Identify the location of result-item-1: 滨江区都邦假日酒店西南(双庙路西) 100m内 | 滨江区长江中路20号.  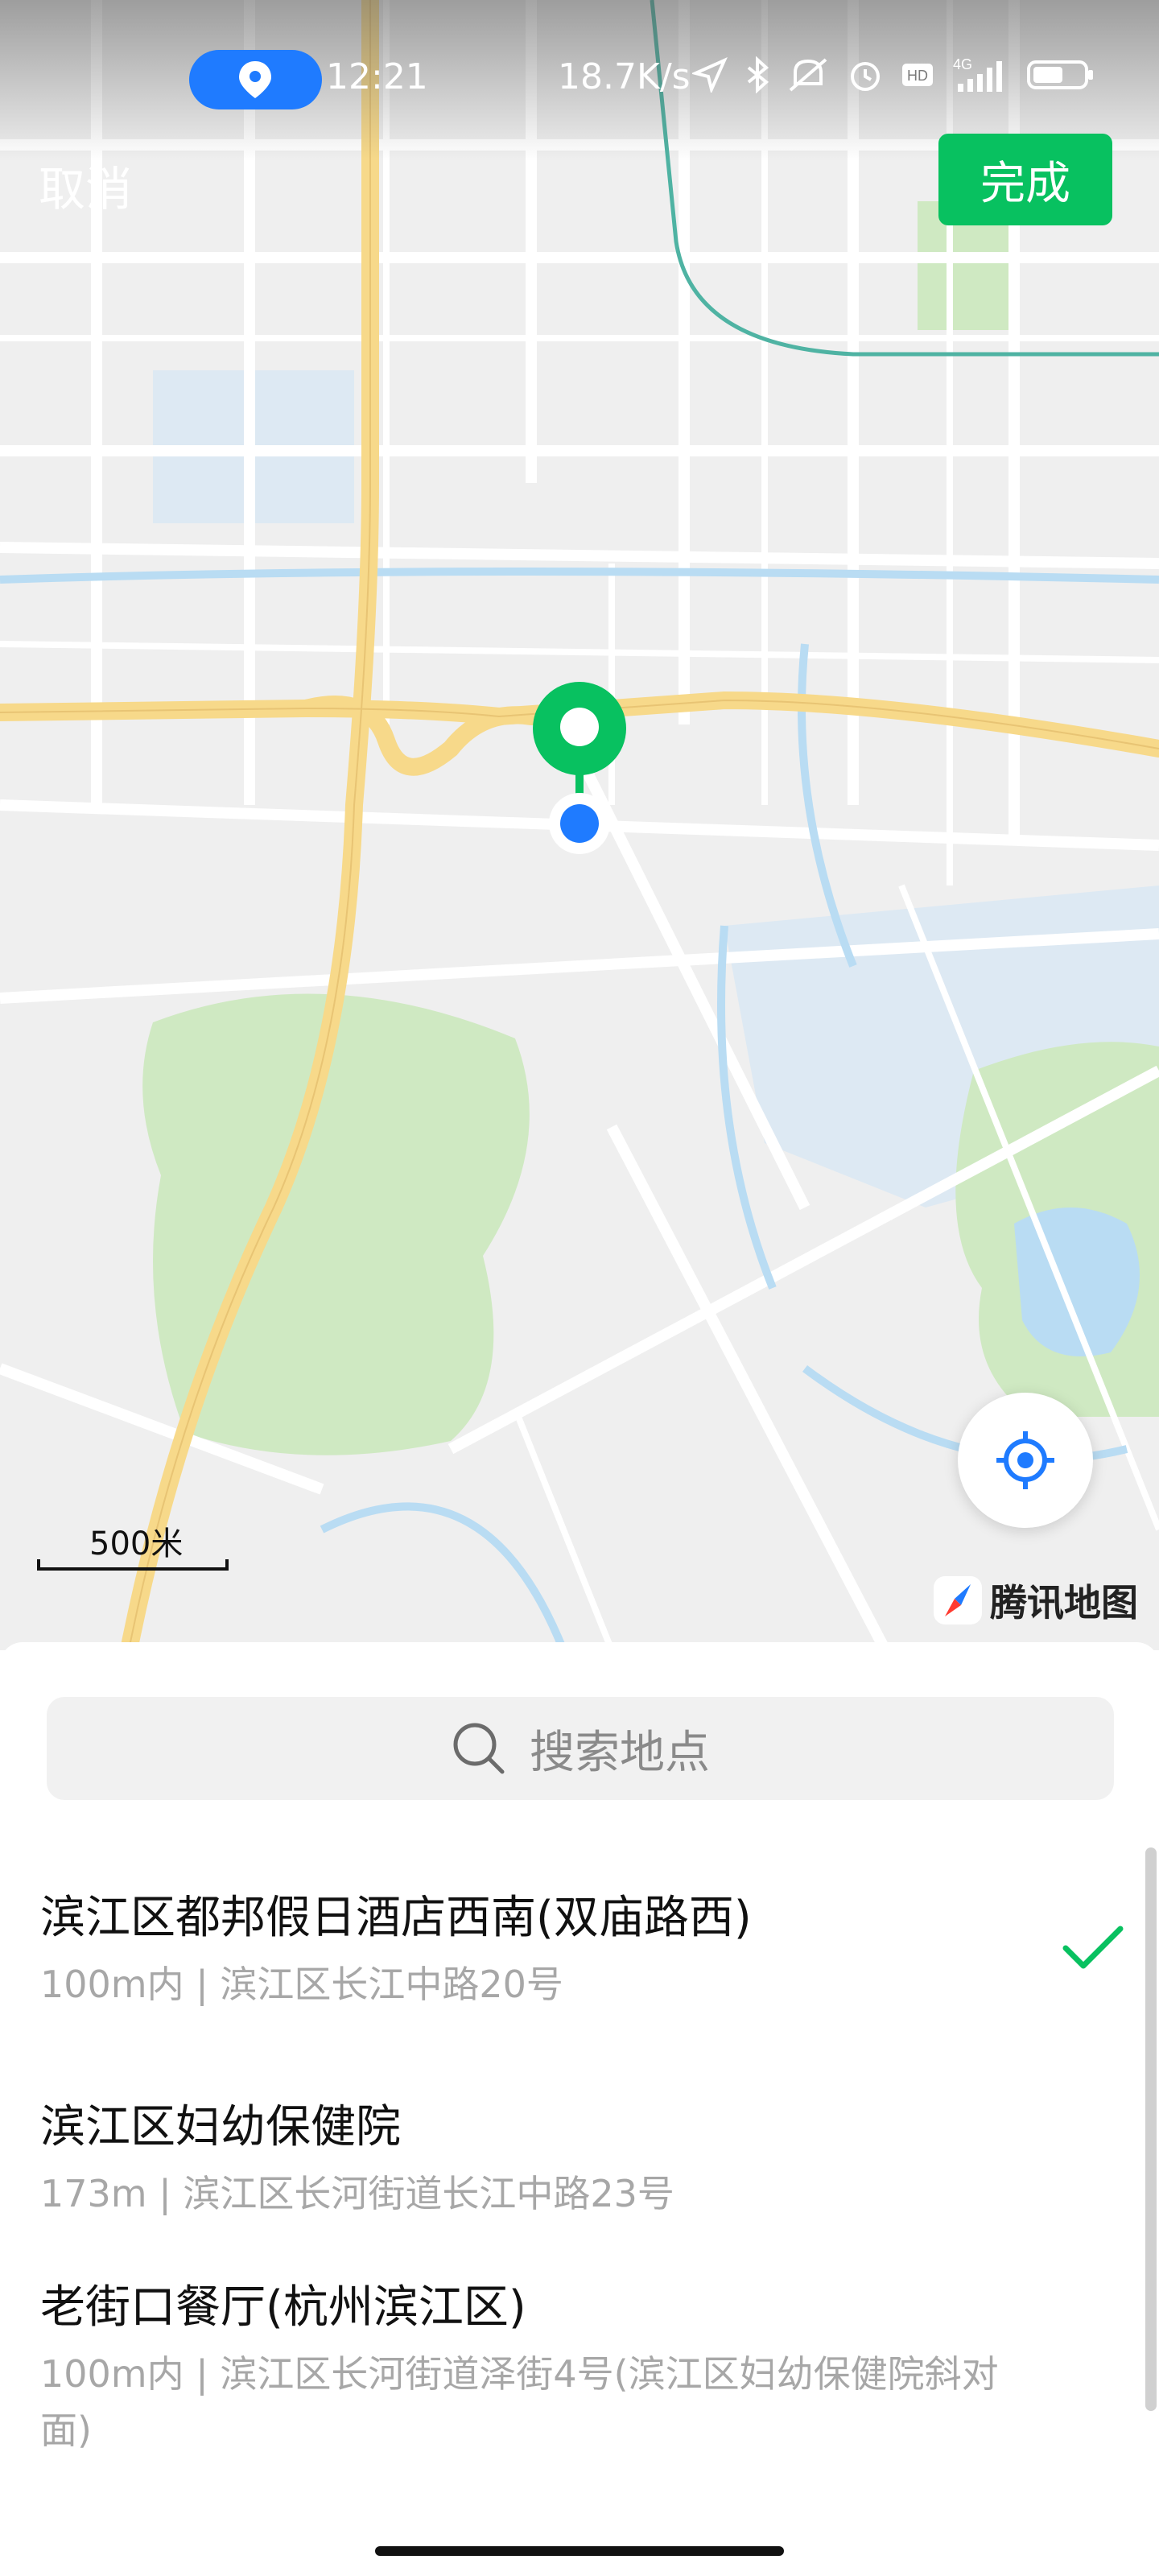
(563, 1951).